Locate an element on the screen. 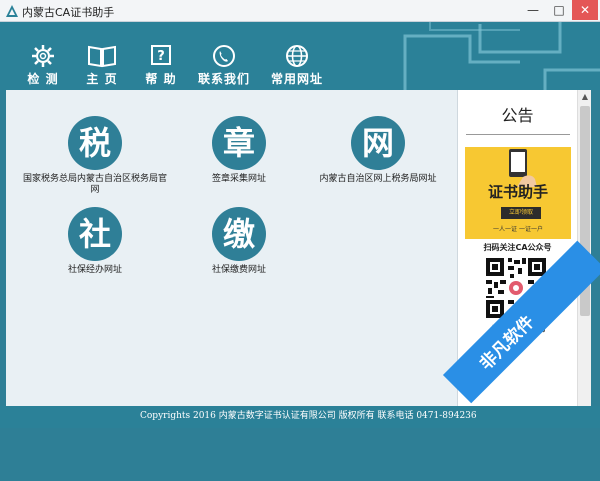 This screenshot has width=600, height=481. tile-online-tax: 网 内蒙古自治区网上税务局网址 is located at coordinates (378, 150).